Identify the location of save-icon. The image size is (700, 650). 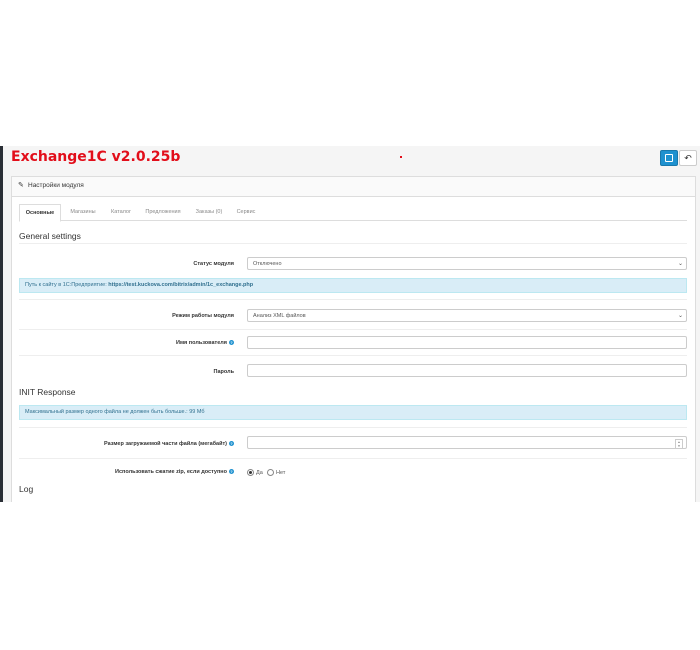
(669, 158).